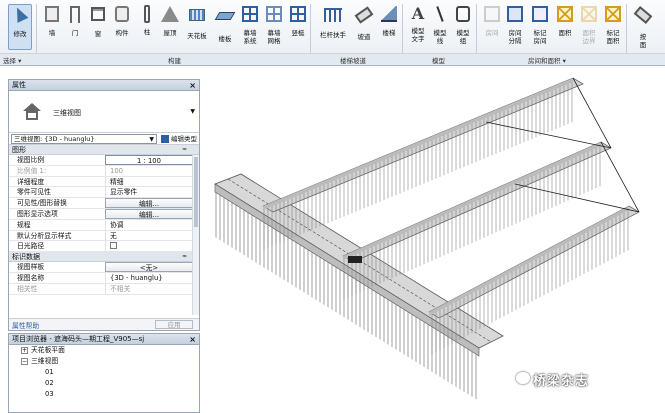  Describe the element at coordinates (196, 192) in the screenshot. I see `scrollbar-thumb` at that location.